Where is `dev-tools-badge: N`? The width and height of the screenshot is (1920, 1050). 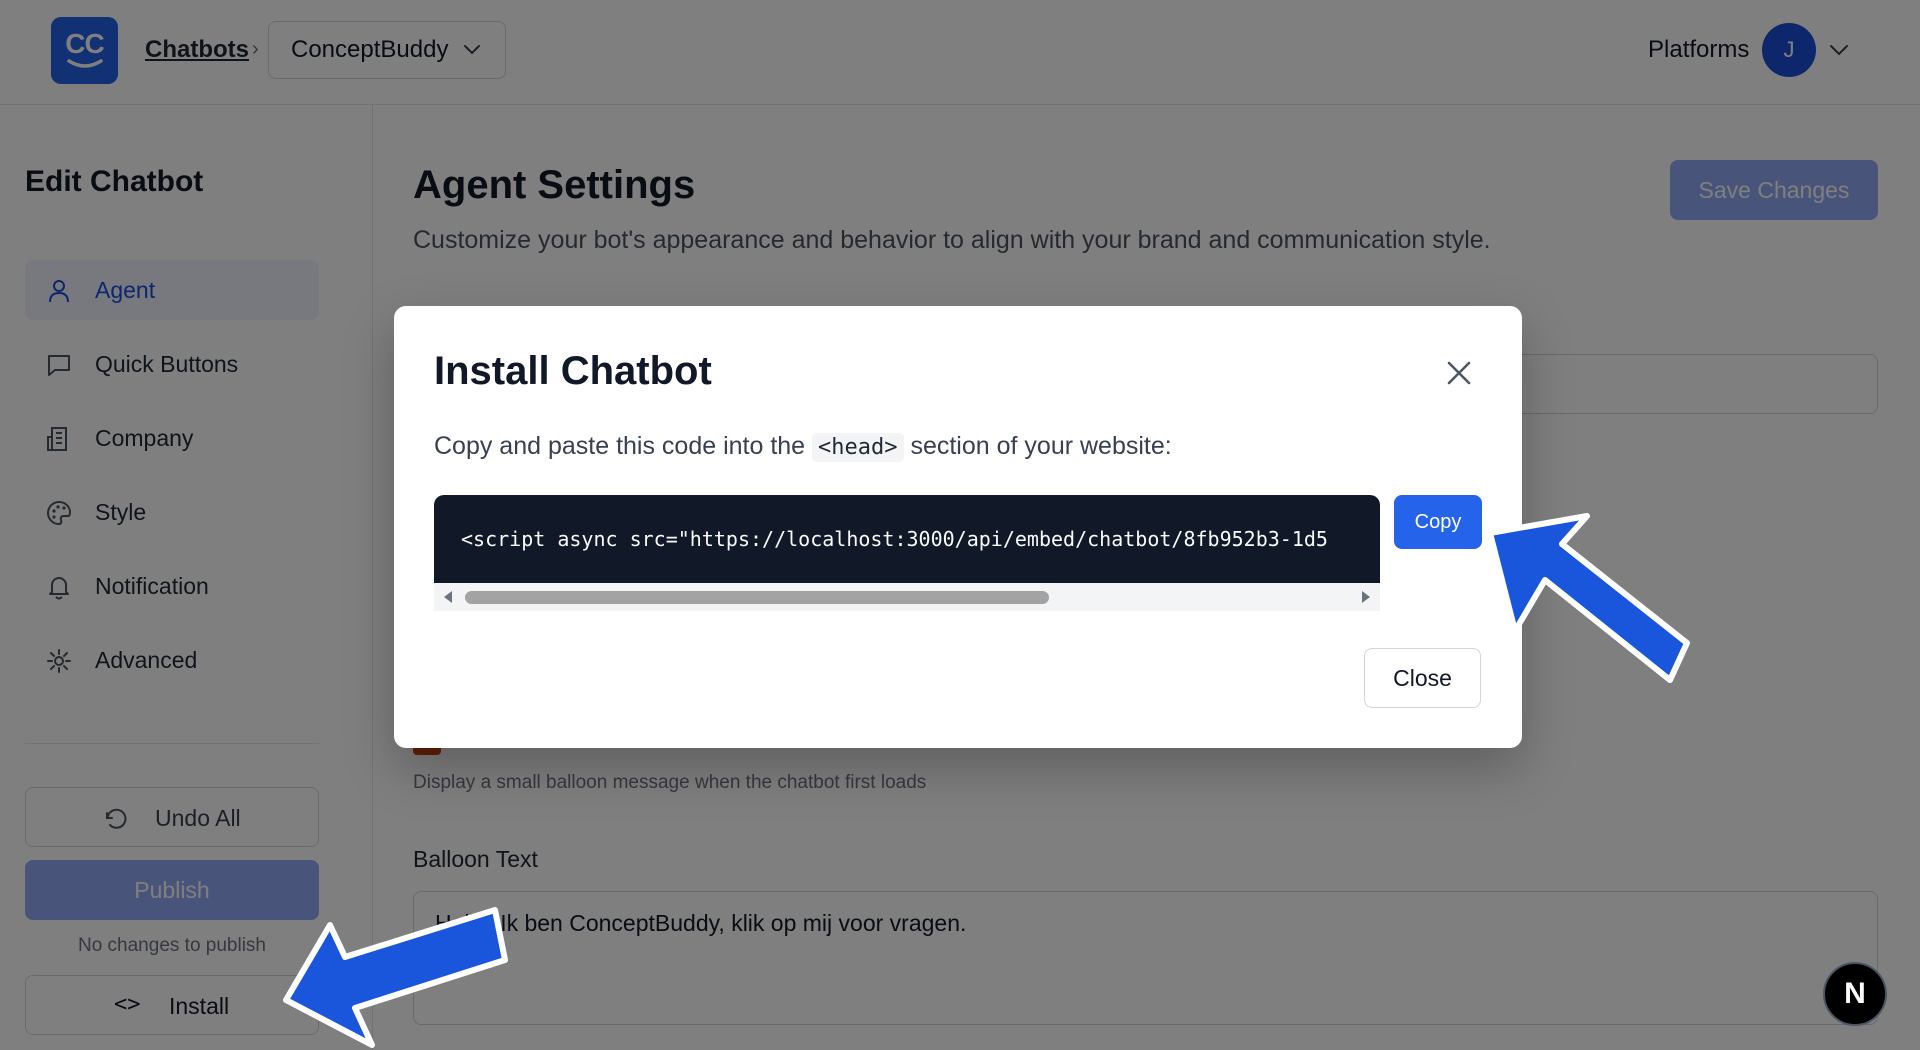
dev-tools-badge: N is located at coordinates (1855, 994).